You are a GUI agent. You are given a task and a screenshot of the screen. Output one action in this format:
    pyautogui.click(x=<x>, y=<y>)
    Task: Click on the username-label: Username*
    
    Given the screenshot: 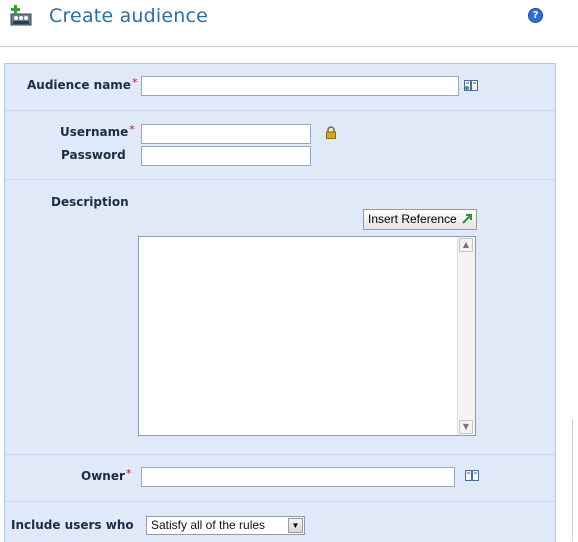 What is the action you would take?
    pyautogui.click(x=97, y=131)
    